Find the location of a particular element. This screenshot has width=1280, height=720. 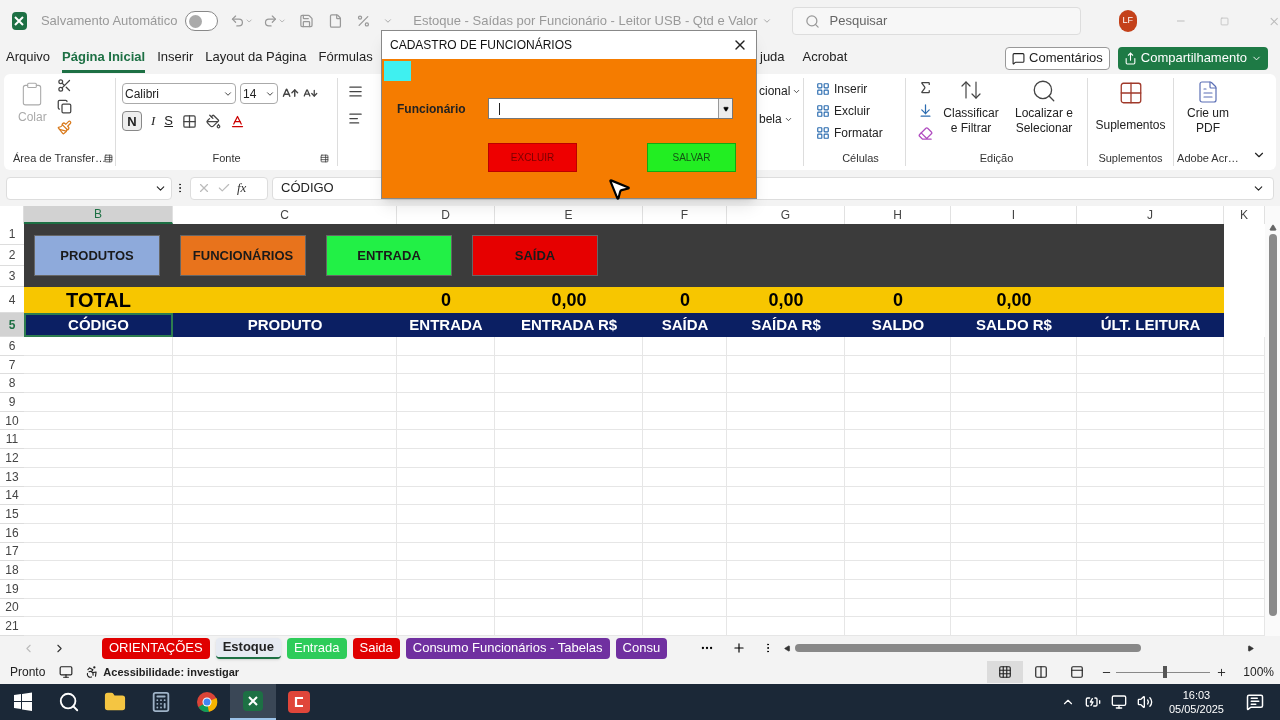

borders-icon is located at coordinates (189, 121).